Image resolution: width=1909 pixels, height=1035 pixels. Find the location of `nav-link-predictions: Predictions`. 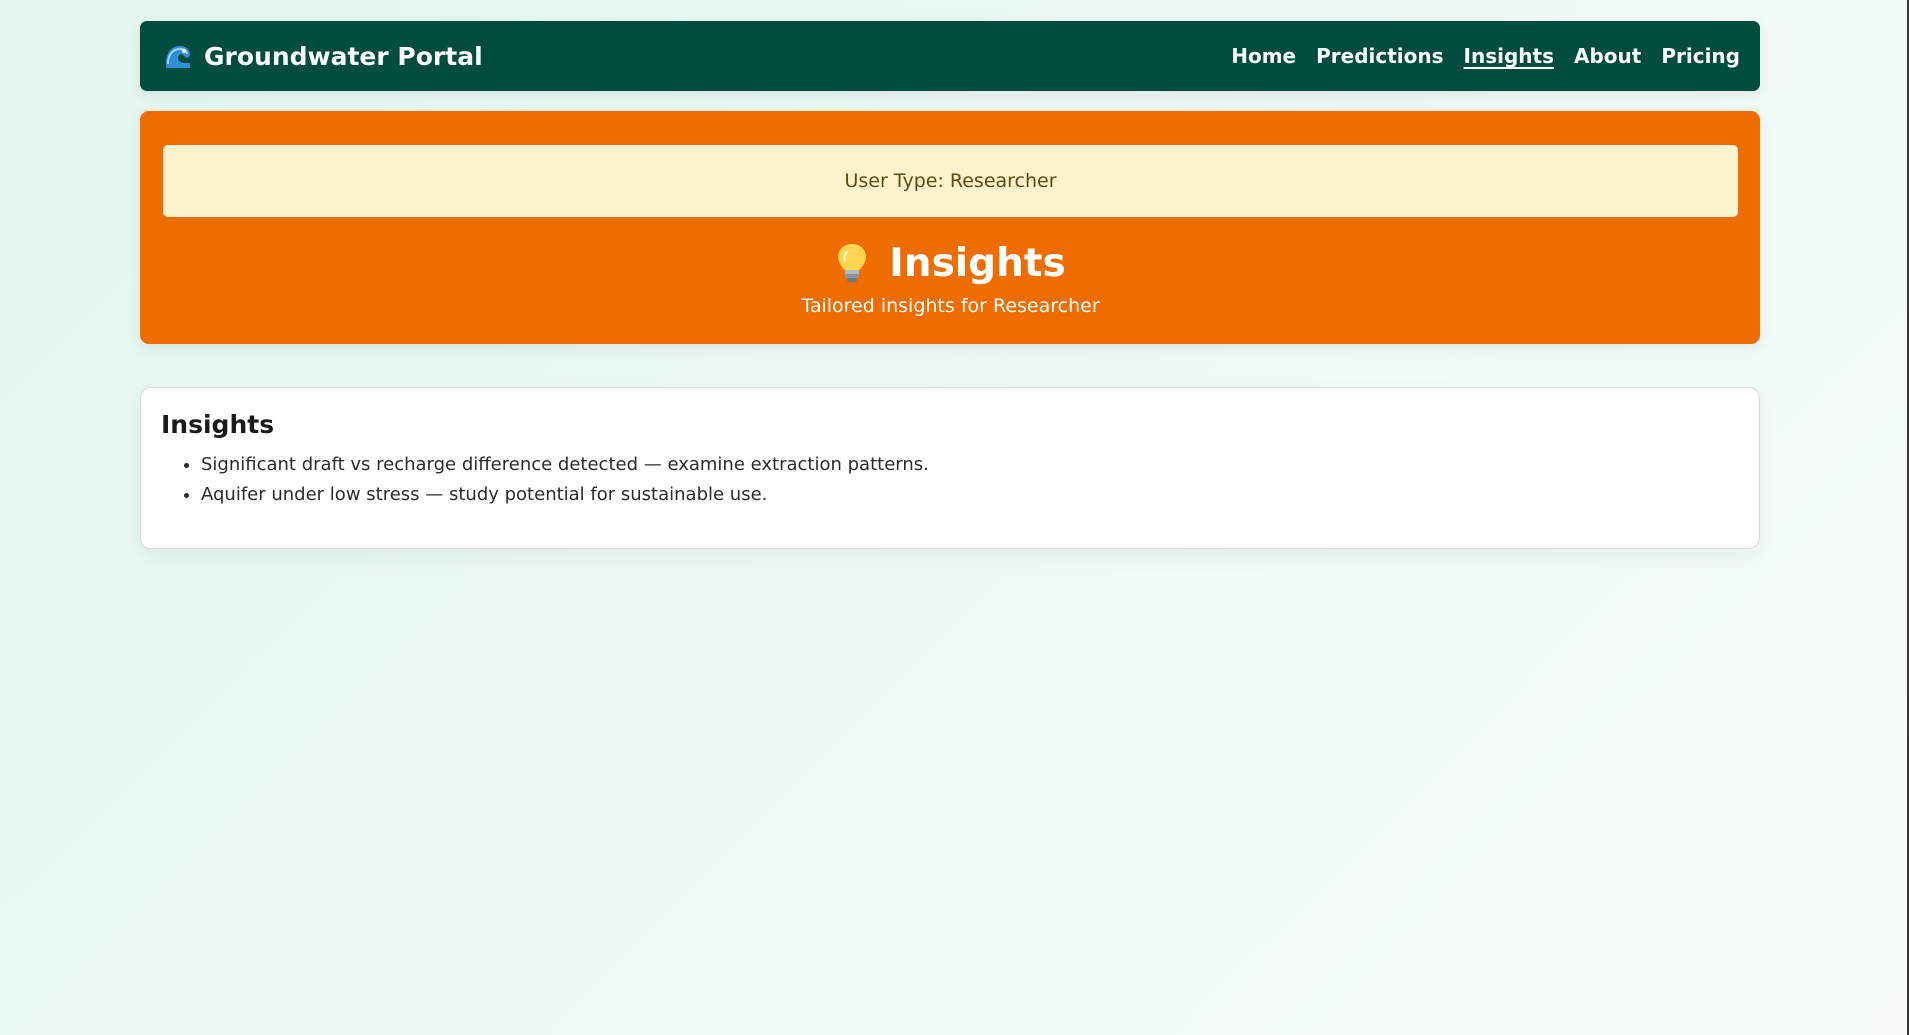

nav-link-predictions: Predictions is located at coordinates (1379, 56).